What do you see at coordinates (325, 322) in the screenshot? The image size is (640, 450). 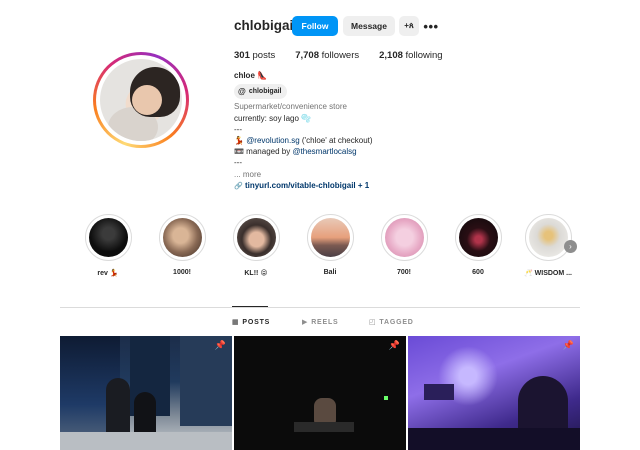 I see `tab-reels-label: REELS` at bounding box center [325, 322].